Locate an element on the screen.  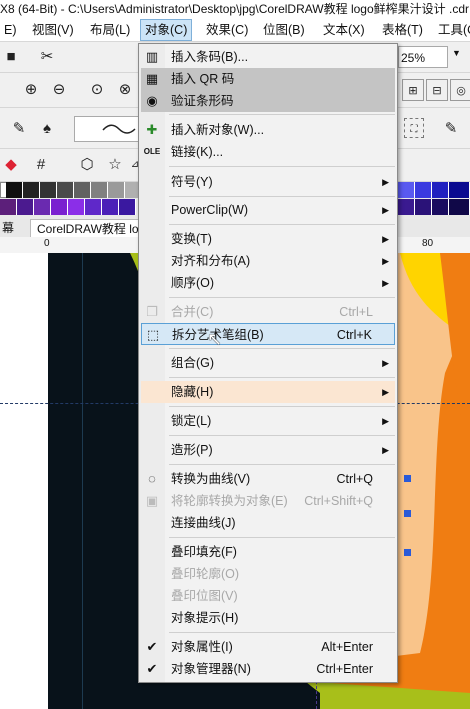
menu-item-insert-qr: ▦ 插入 QR 码 is located at coordinates (268, 79).